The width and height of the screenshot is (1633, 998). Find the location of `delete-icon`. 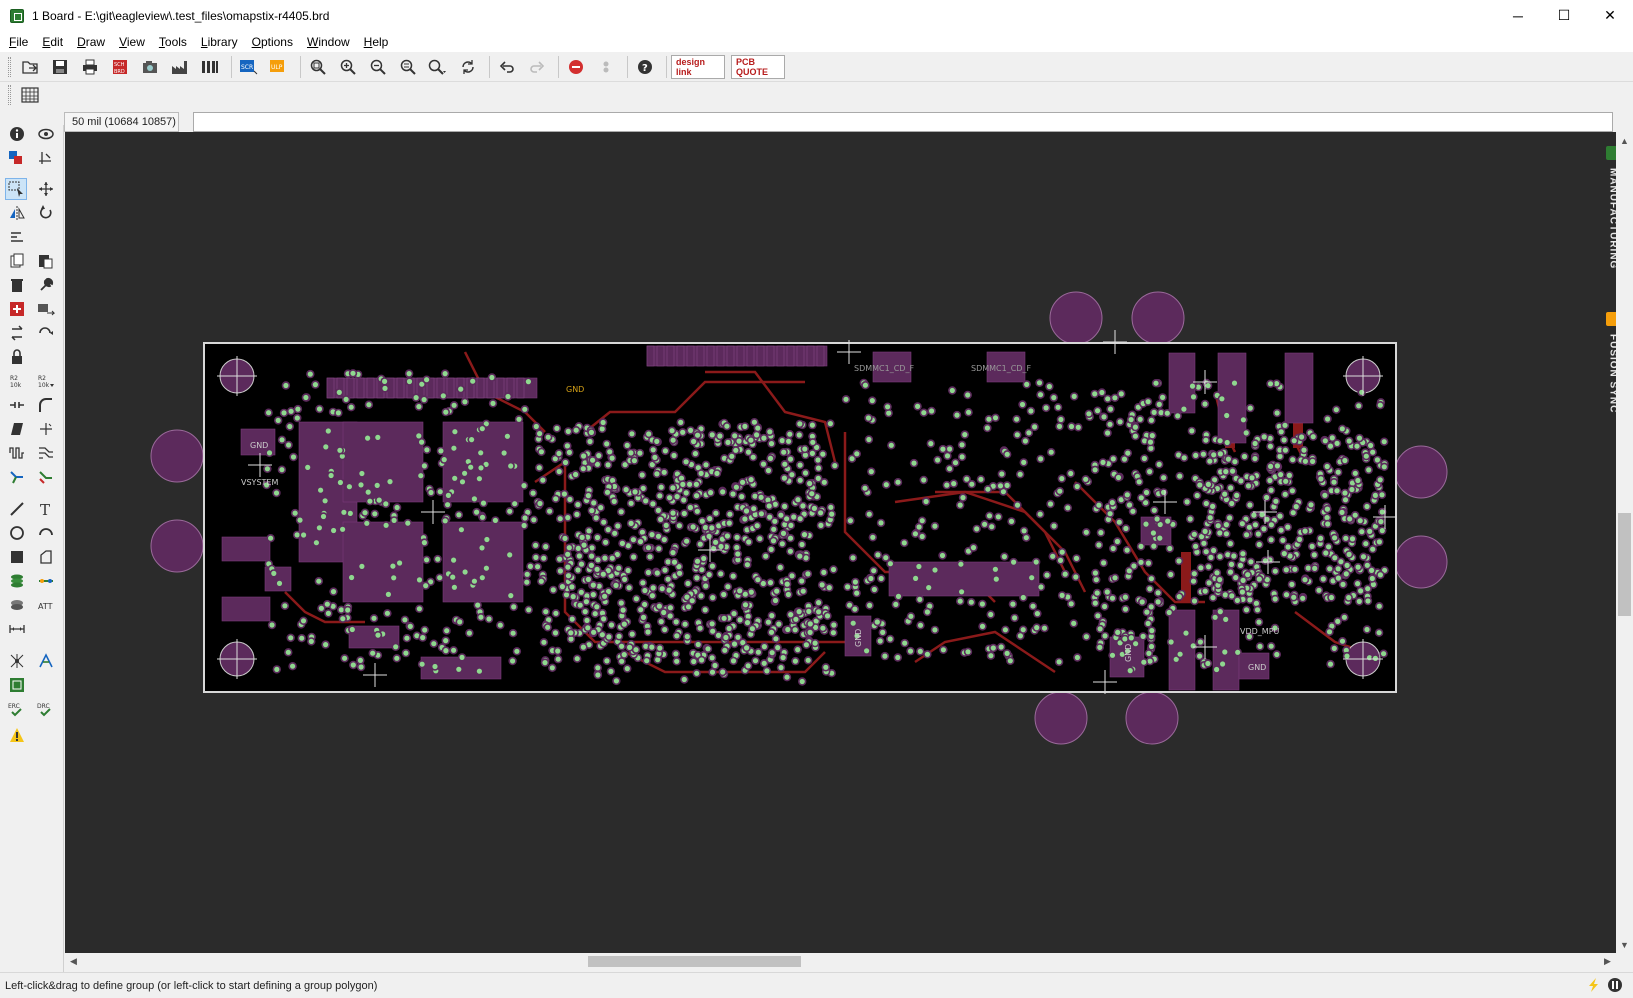

delete-icon is located at coordinates (17, 285).